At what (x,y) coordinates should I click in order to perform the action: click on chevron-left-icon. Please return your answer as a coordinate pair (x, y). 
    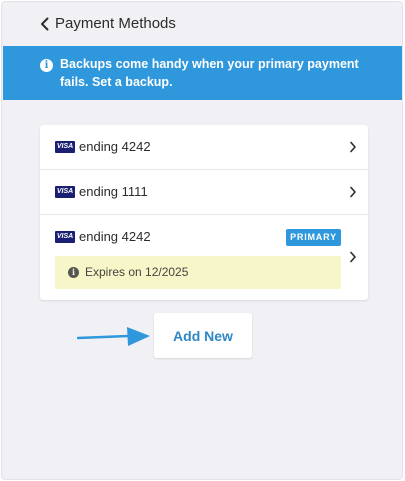
    Looking at the image, I should click on (44, 24).